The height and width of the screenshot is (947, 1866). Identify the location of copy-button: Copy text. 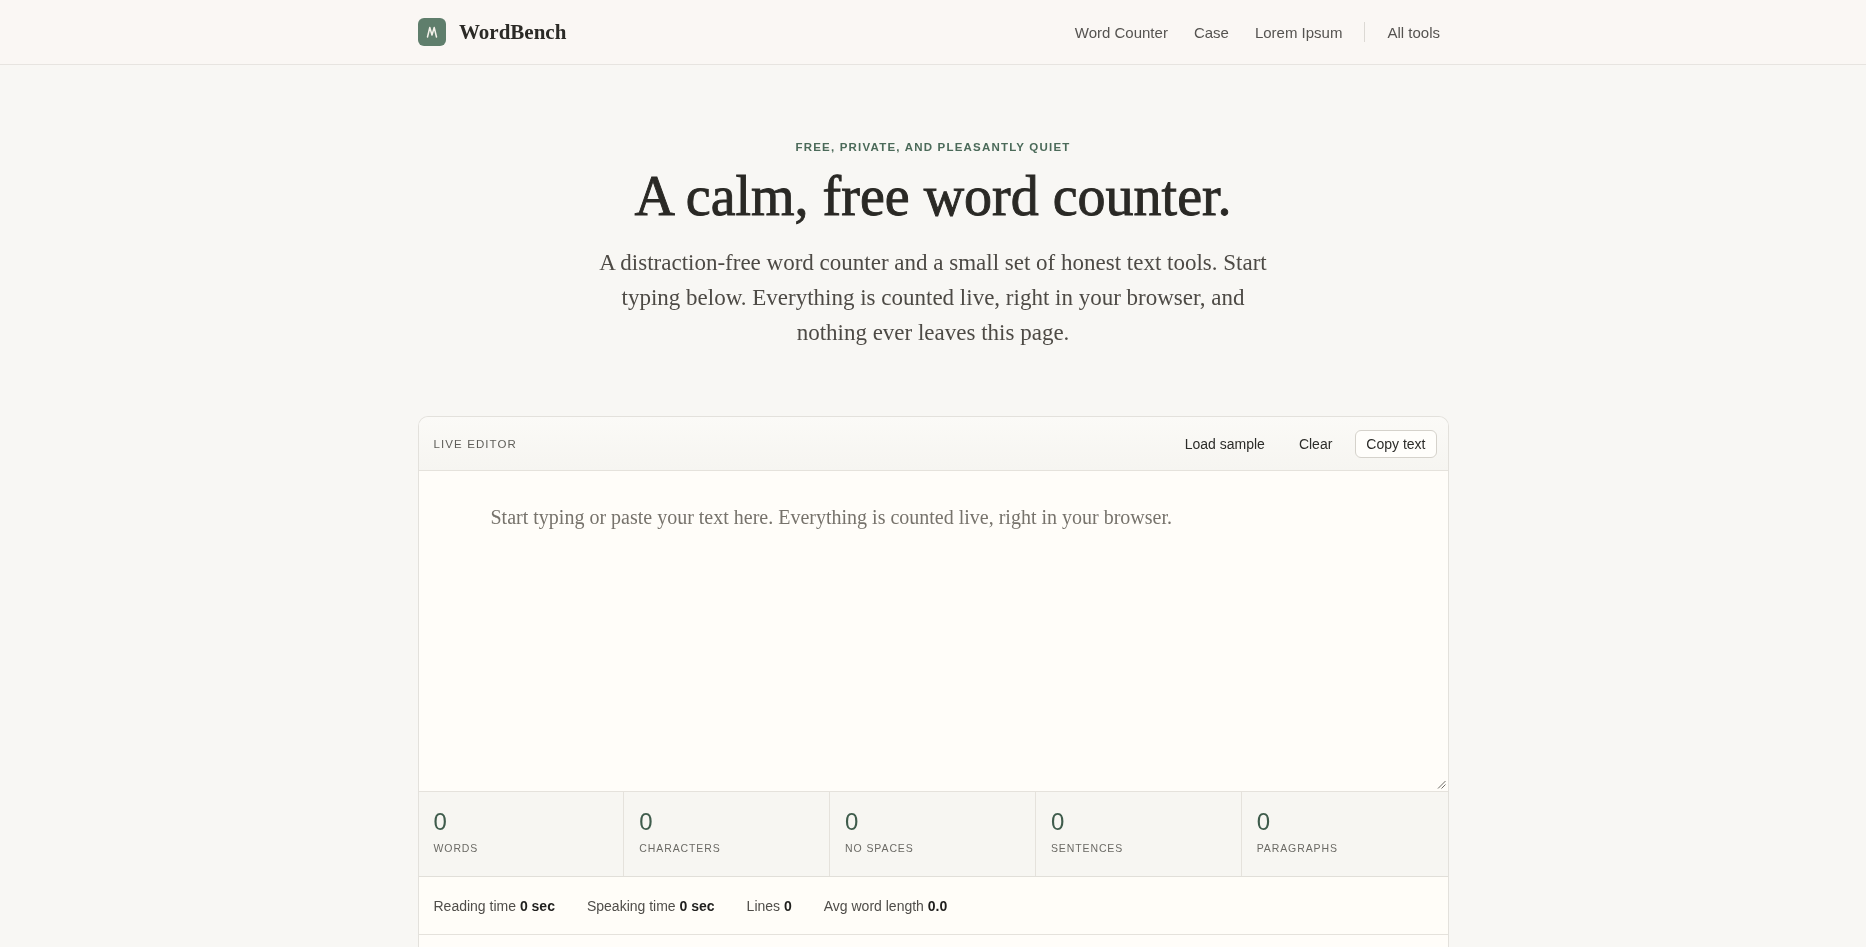
(1396, 443).